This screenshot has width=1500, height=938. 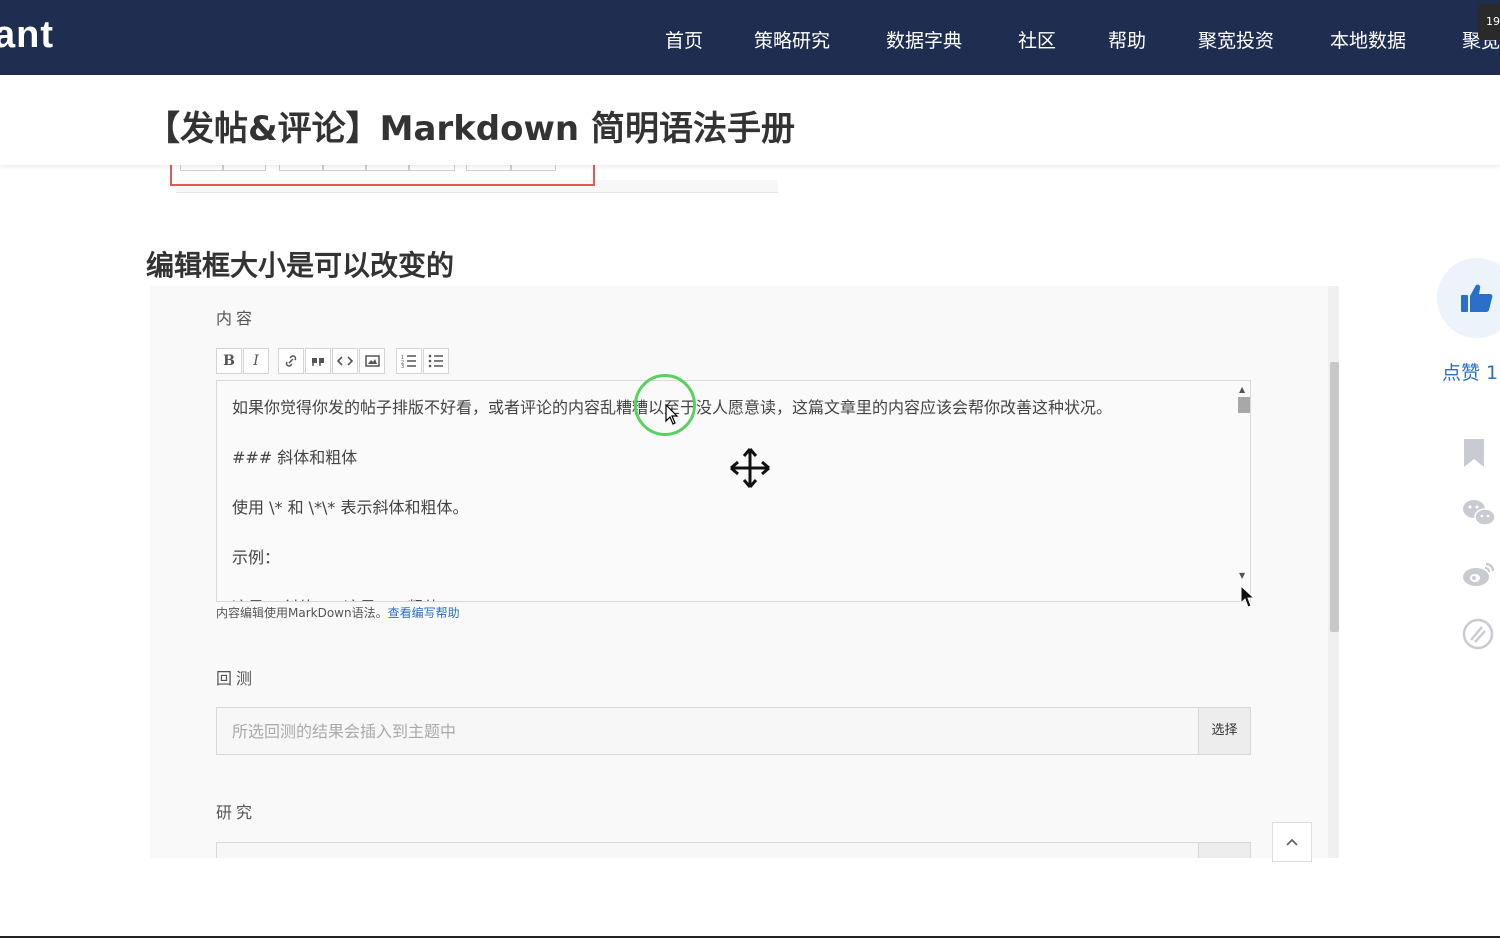 I want to click on panel-scrollbar-thumb, so click(x=1334, y=497).